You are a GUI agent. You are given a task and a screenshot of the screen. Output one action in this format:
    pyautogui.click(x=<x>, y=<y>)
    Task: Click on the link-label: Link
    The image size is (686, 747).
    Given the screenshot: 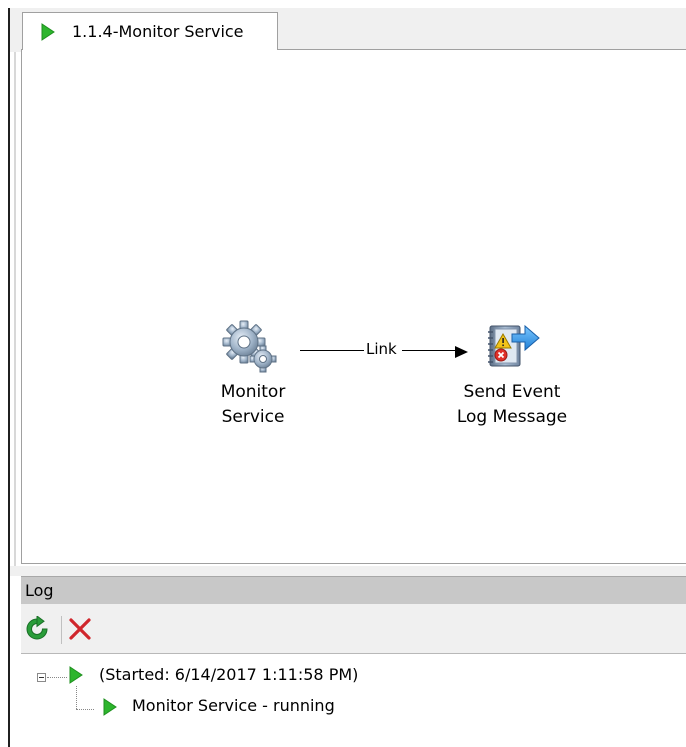 What is the action you would take?
    pyautogui.click(x=381, y=349)
    